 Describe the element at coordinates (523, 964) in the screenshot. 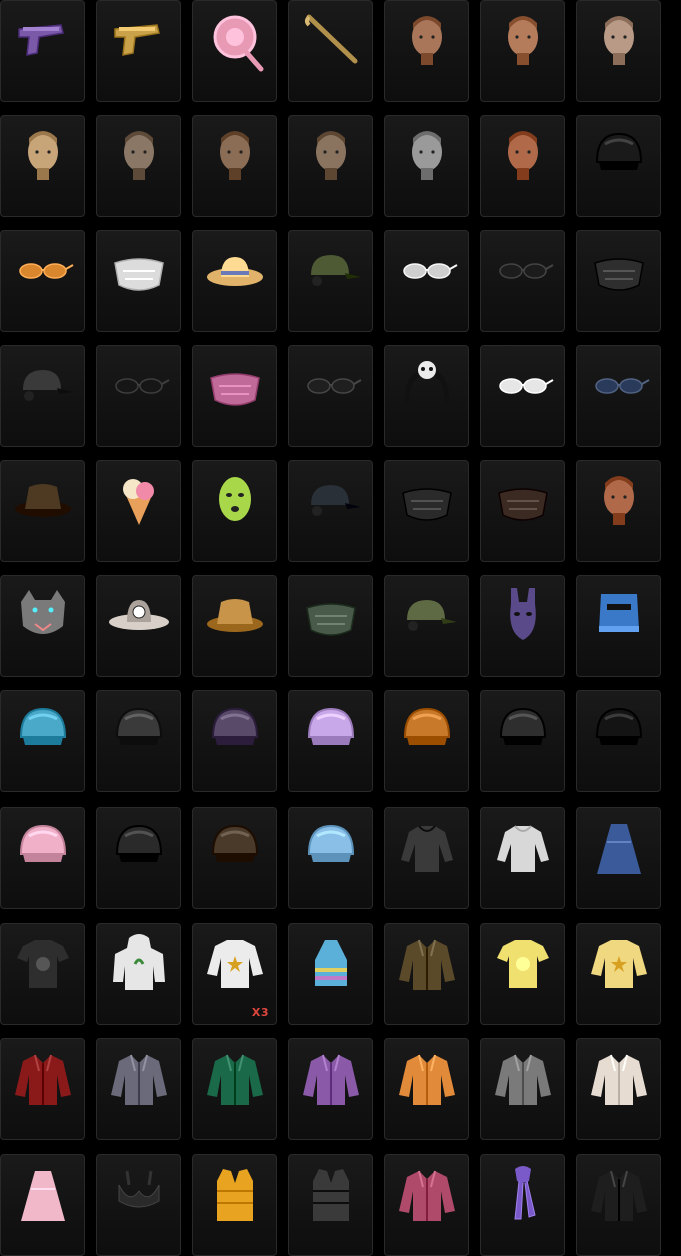

I see `yellow-duck-tee-icon` at that location.